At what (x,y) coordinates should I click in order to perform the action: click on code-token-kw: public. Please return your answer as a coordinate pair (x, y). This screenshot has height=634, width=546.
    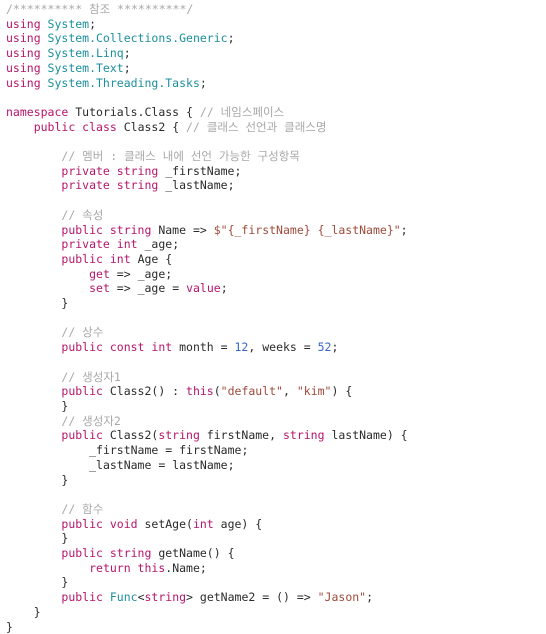
    Looking at the image, I should click on (85, 391).